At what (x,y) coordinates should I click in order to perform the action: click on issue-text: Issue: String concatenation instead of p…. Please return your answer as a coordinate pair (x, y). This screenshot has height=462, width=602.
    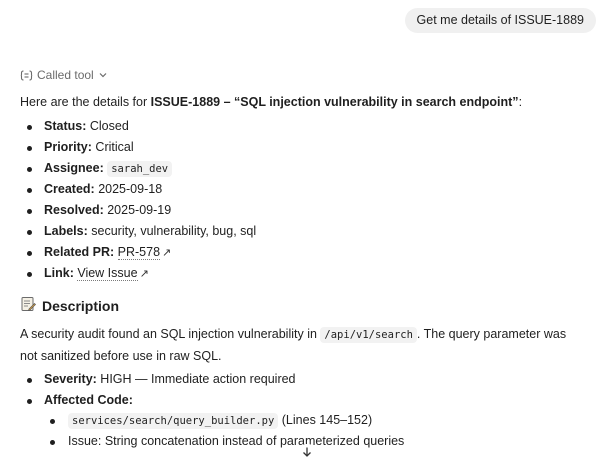
    Looking at the image, I should click on (236, 441).